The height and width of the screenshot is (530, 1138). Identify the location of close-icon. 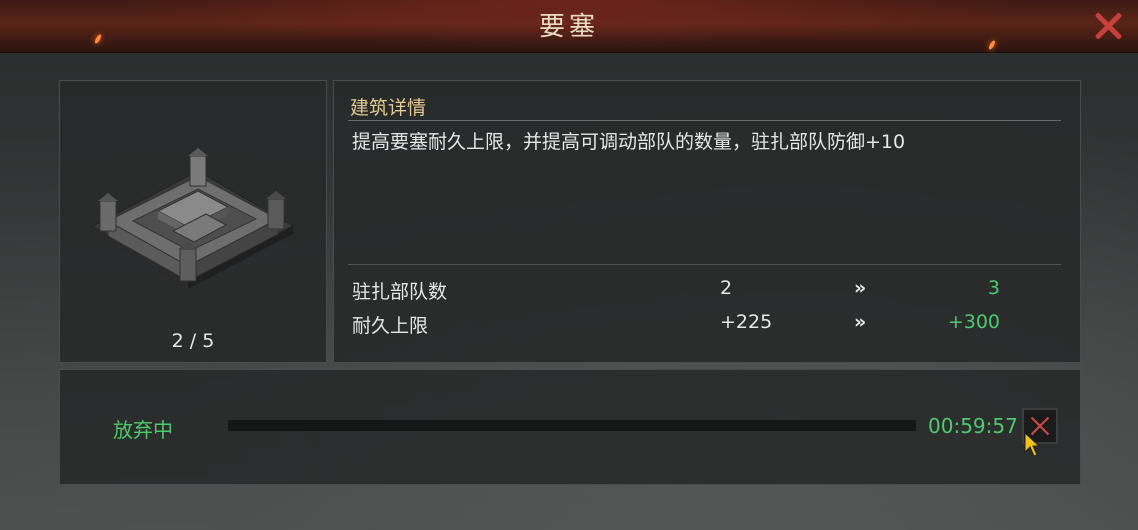
(1108, 26).